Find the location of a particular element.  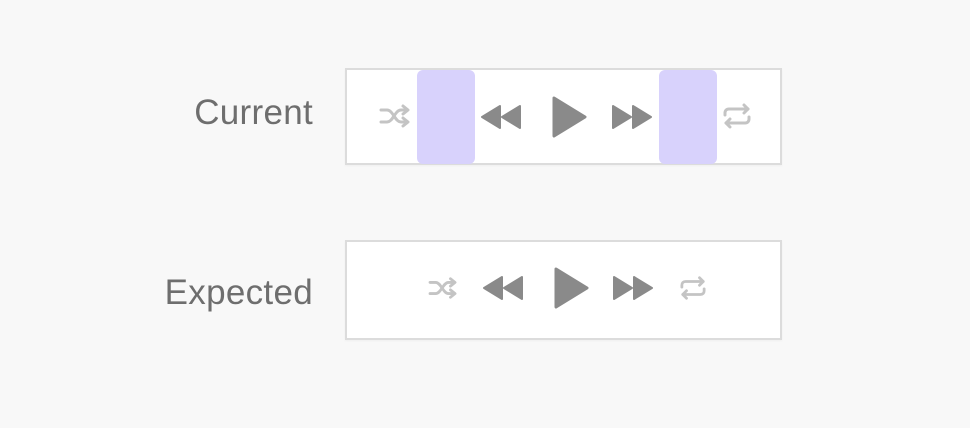

right-spacing-gap is located at coordinates (688, 117).